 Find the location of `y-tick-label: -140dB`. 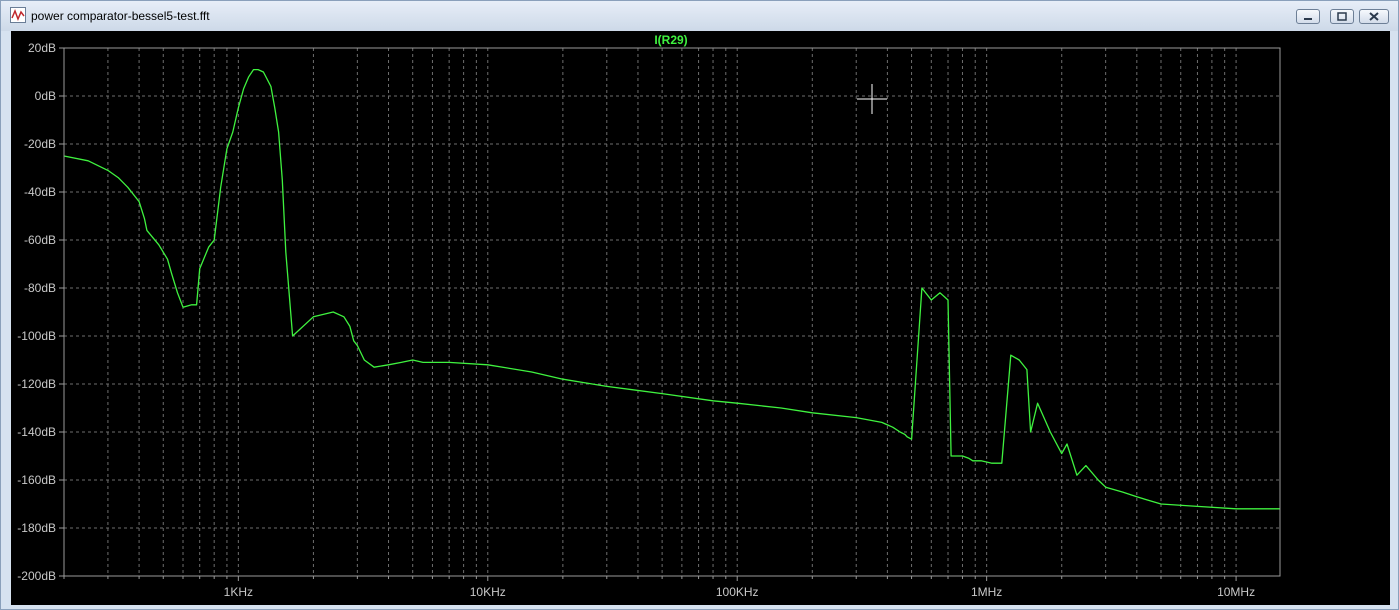

y-tick-label: -140dB is located at coordinates (36, 432).